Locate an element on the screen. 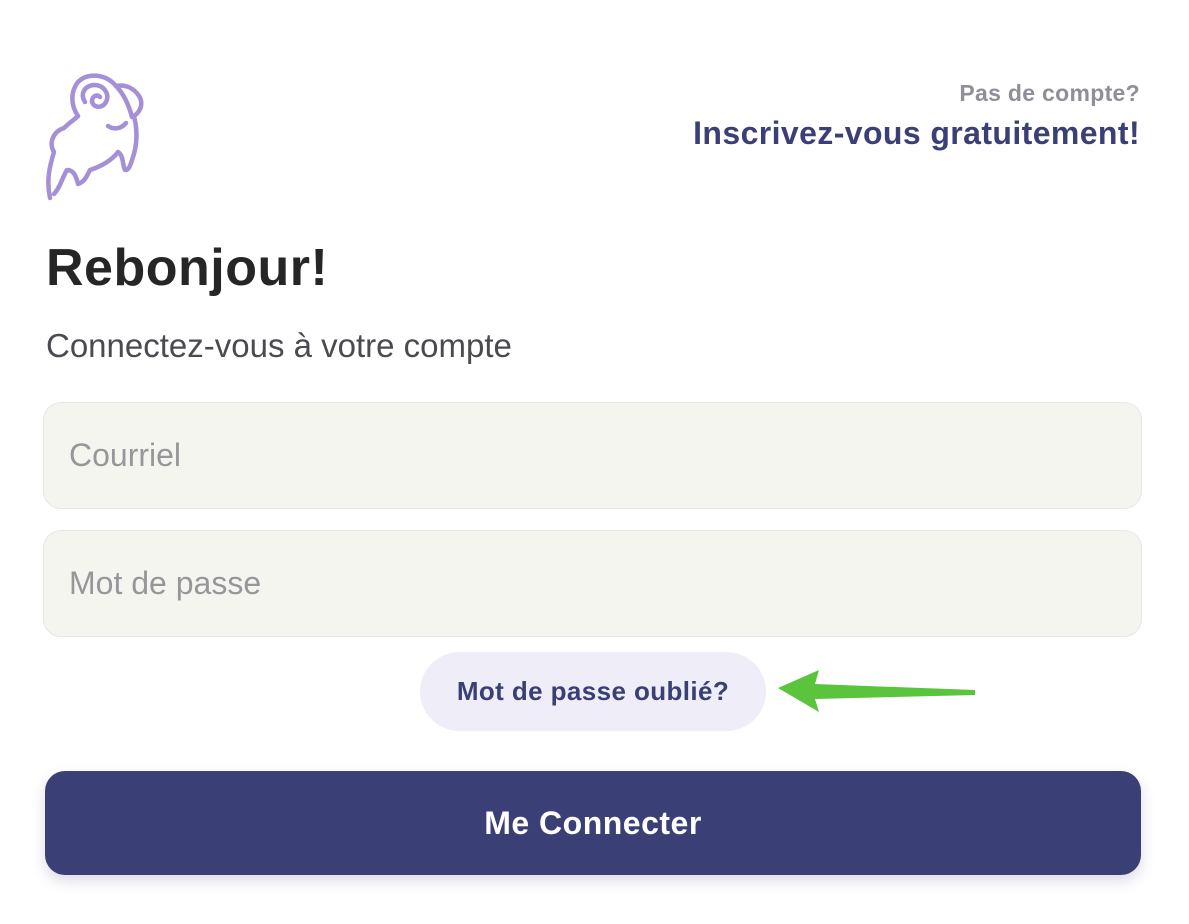  page-subtitle: Connectez-vous à votre compte is located at coordinates (279, 345).